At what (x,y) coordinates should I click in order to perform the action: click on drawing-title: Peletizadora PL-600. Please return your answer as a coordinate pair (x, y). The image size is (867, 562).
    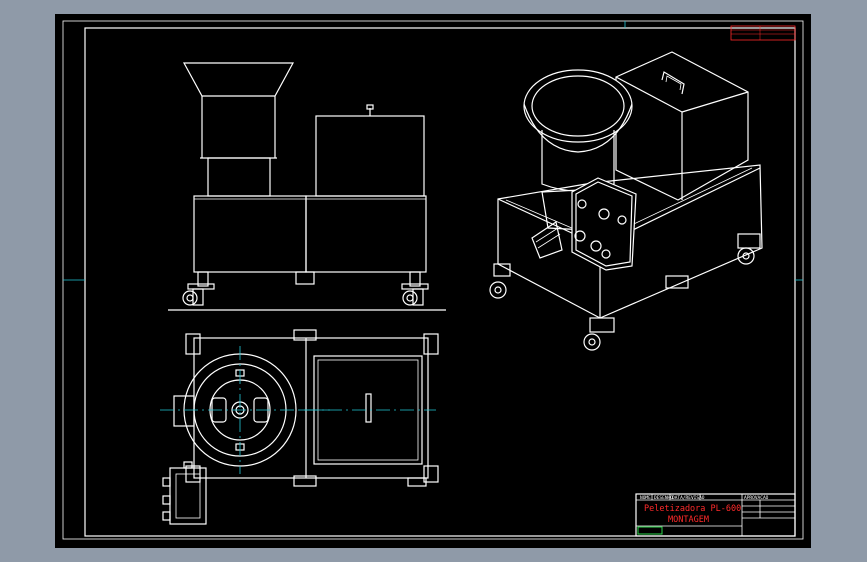
    Looking at the image, I should click on (692, 509).